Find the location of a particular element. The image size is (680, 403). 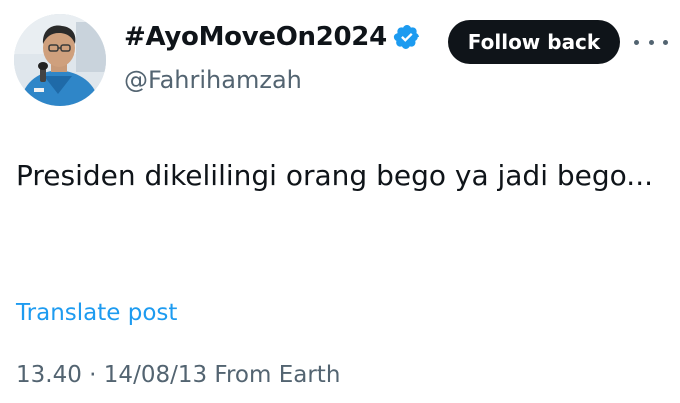

author-display-name: #AyoMoveOn2024 is located at coordinates (255, 37).